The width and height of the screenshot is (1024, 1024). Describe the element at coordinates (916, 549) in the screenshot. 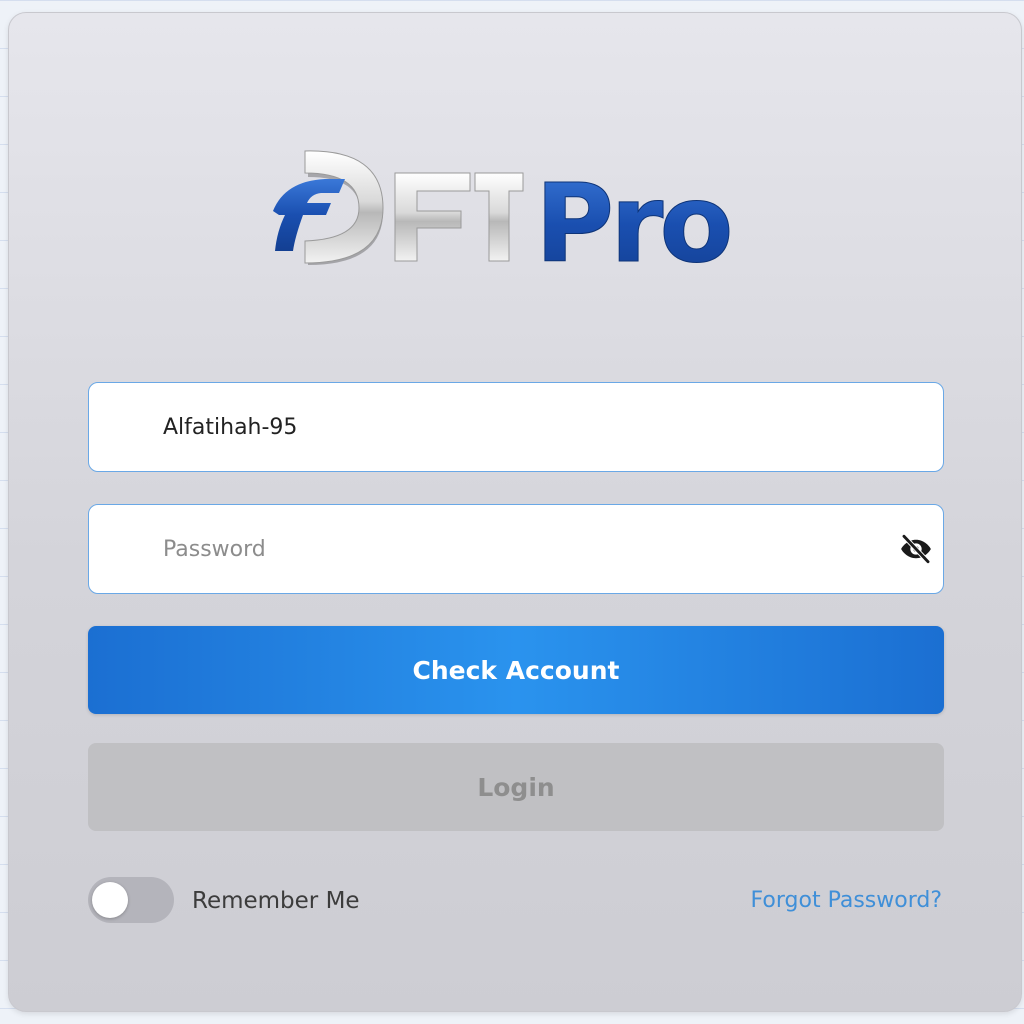

I see `eye-off-icon` at that location.